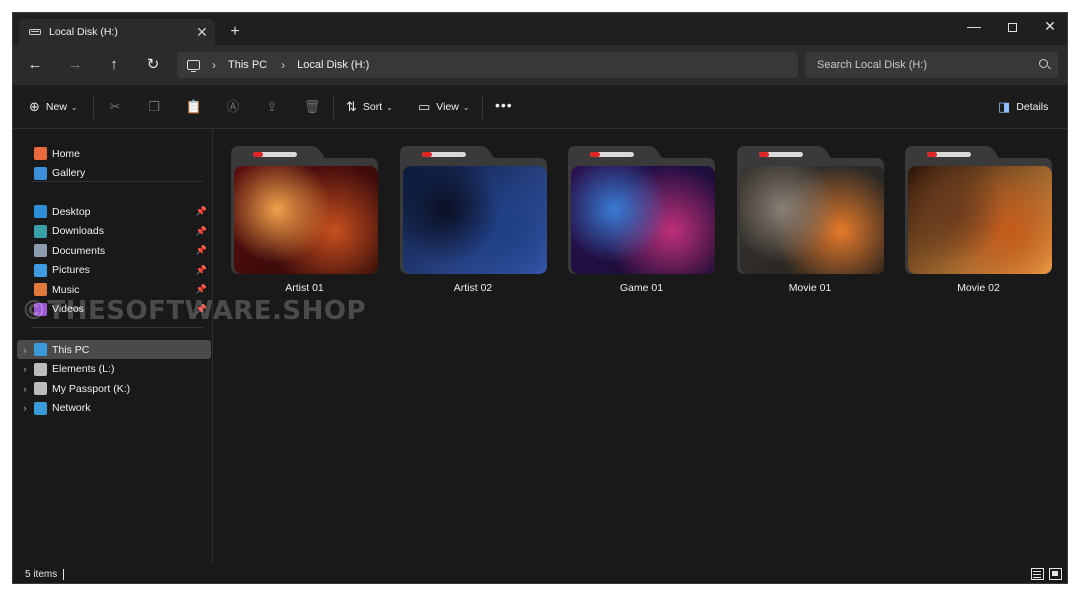 The height and width of the screenshot is (596, 1080). I want to click on sidebar-item-label: Pictures, so click(71, 270).